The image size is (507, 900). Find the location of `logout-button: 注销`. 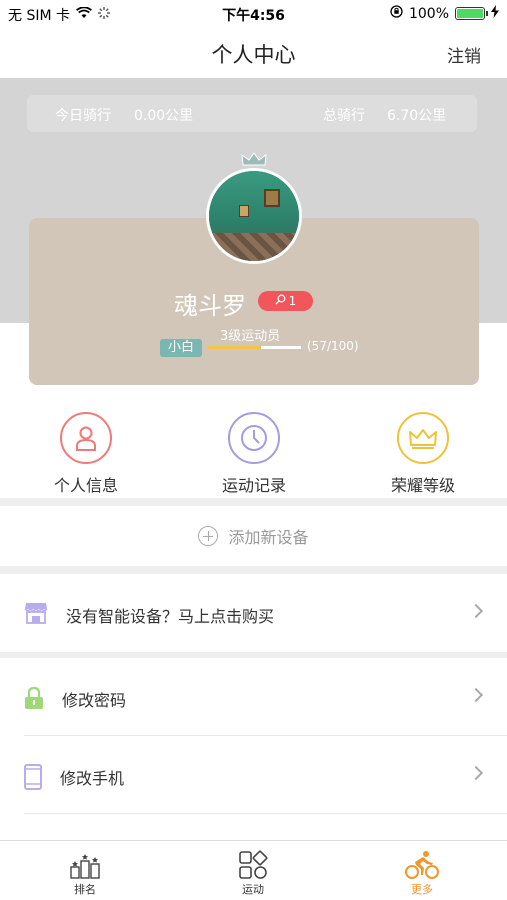

logout-button: 注销 is located at coordinates (464, 54).